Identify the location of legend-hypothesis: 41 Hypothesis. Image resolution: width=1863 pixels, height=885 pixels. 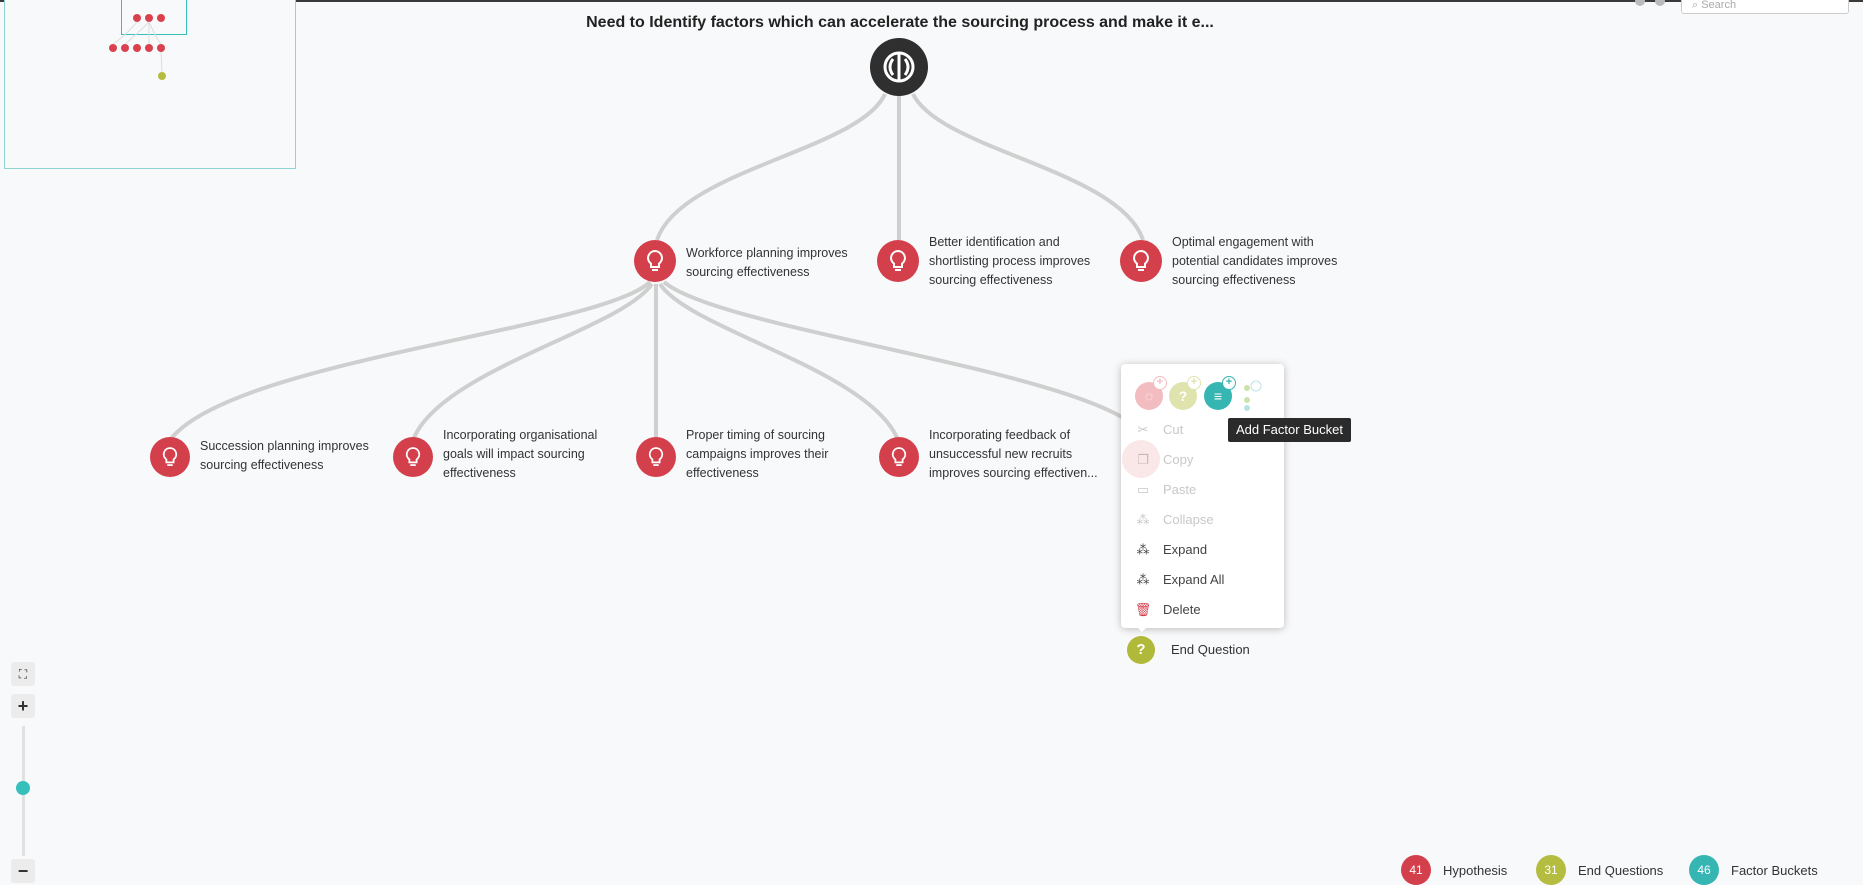
(1454, 870).